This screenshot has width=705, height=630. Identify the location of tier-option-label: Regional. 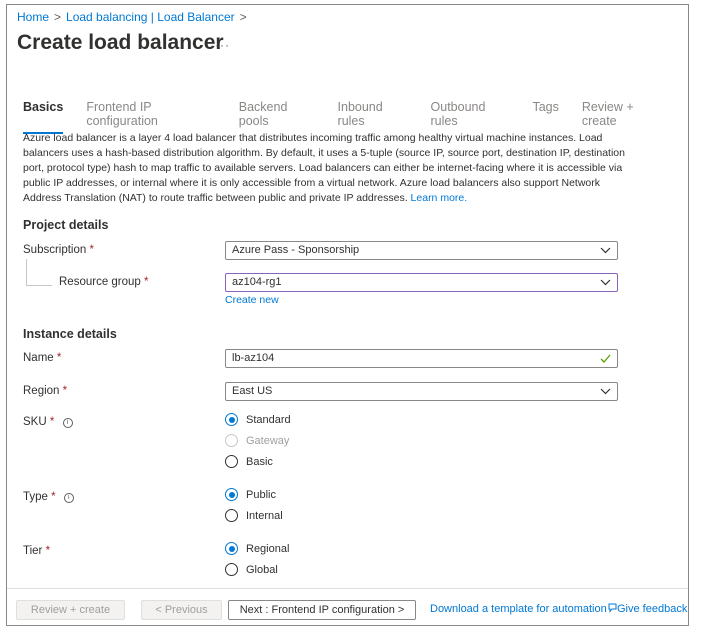
(268, 548).